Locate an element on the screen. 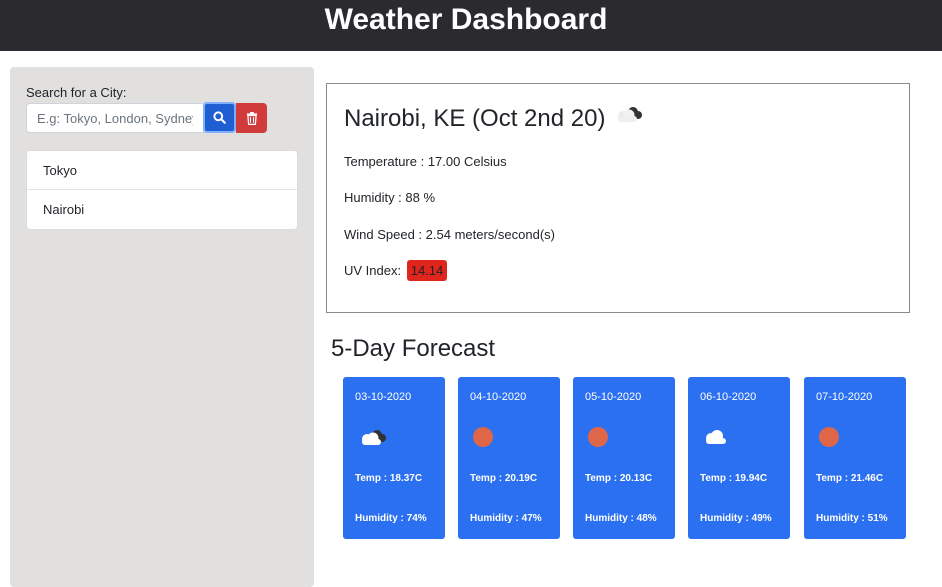  current-city-heading: Nairobi, KE (Oct 2nd 20) is located at coordinates (493, 118).